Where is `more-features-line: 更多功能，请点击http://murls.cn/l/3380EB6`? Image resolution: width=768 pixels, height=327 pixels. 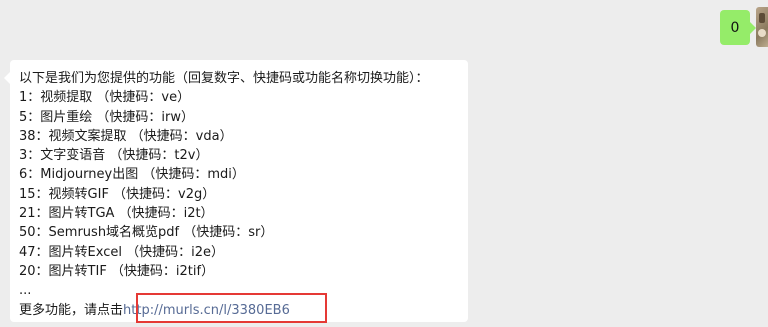 more-features-line: 更多功能，请点击http://murls.cn/l/3380EB6 is located at coordinates (243, 307).